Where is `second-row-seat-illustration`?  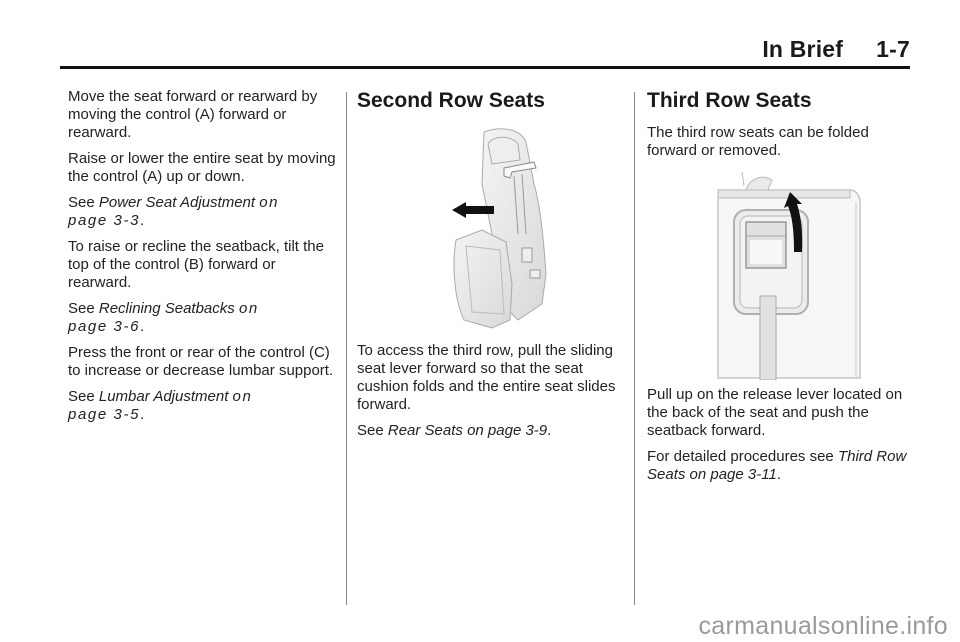 second-row-seat-illustration is located at coordinates (492, 228).